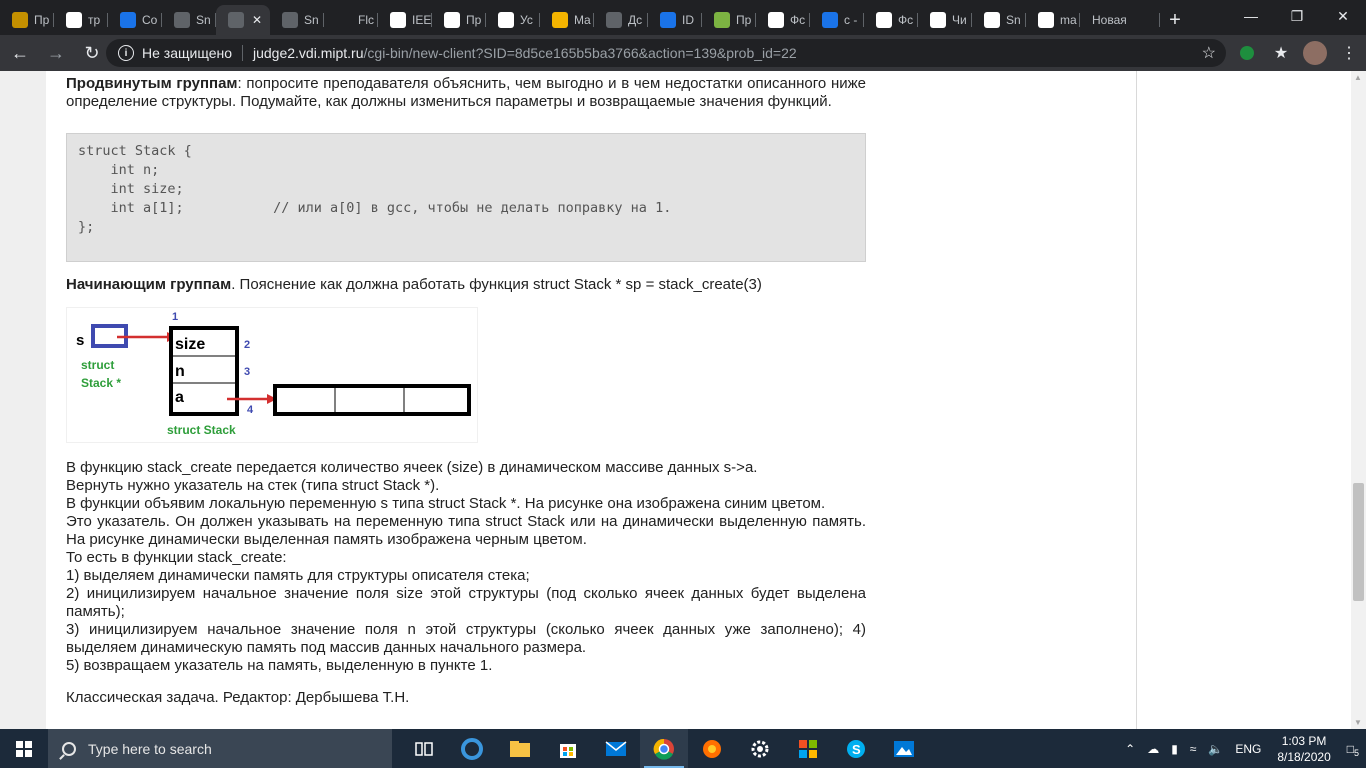 This screenshot has height=768, width=1366. Describe the element at coordinates (1159, 20) in the screenshot. I see `tab-separator` at that location.